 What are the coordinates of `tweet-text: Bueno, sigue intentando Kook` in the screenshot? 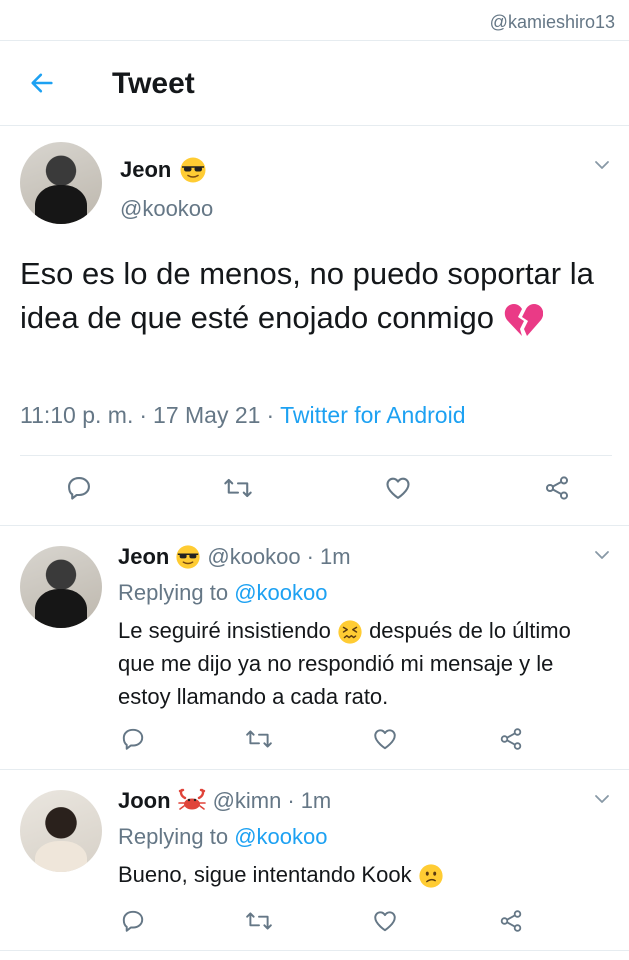 It's located at (358, 874).